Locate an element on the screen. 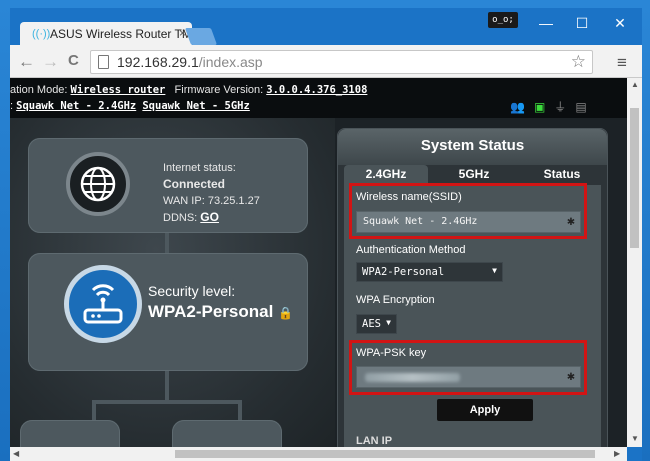  printer-icon: ▤ is located at coordinates (580, 107).